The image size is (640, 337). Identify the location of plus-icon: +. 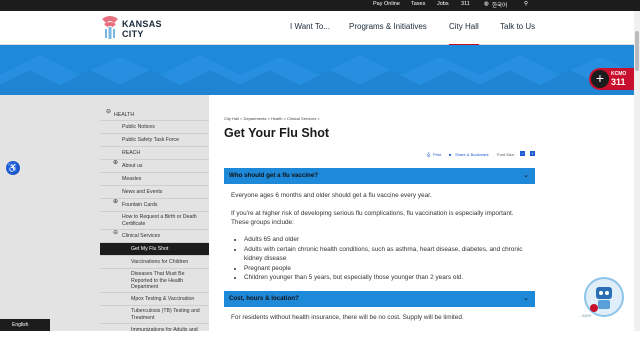
(600, 79).